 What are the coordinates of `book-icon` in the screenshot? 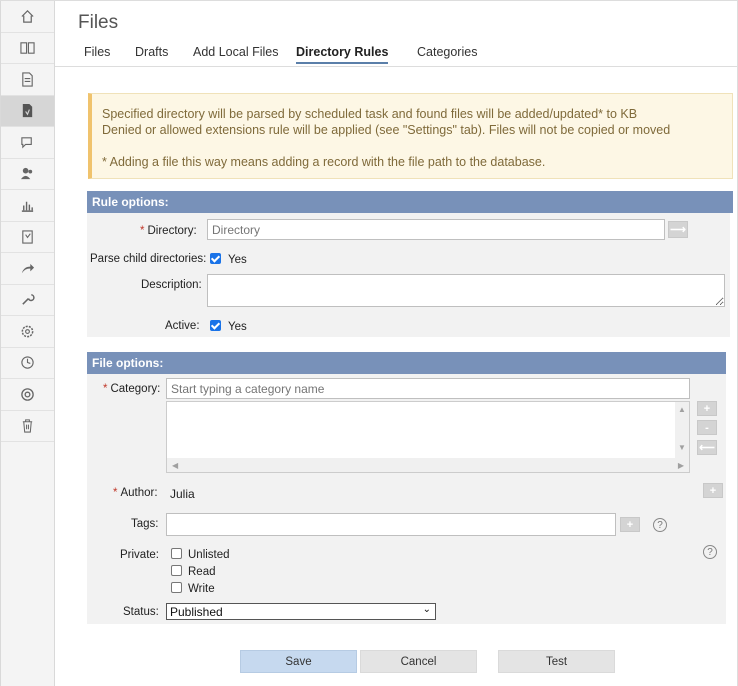 It's located at (27, 48).